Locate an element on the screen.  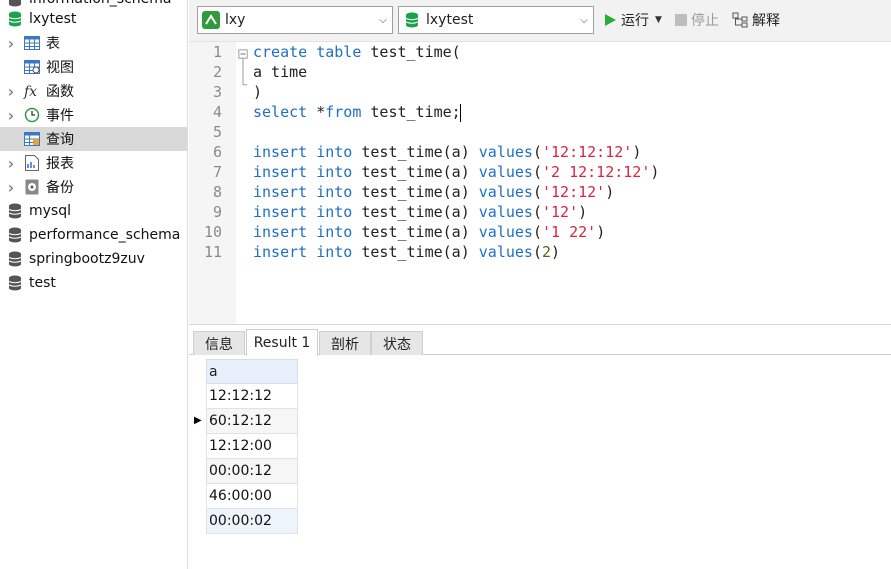
run-button: 运行 ▼ is located at coordinates (632, 20).